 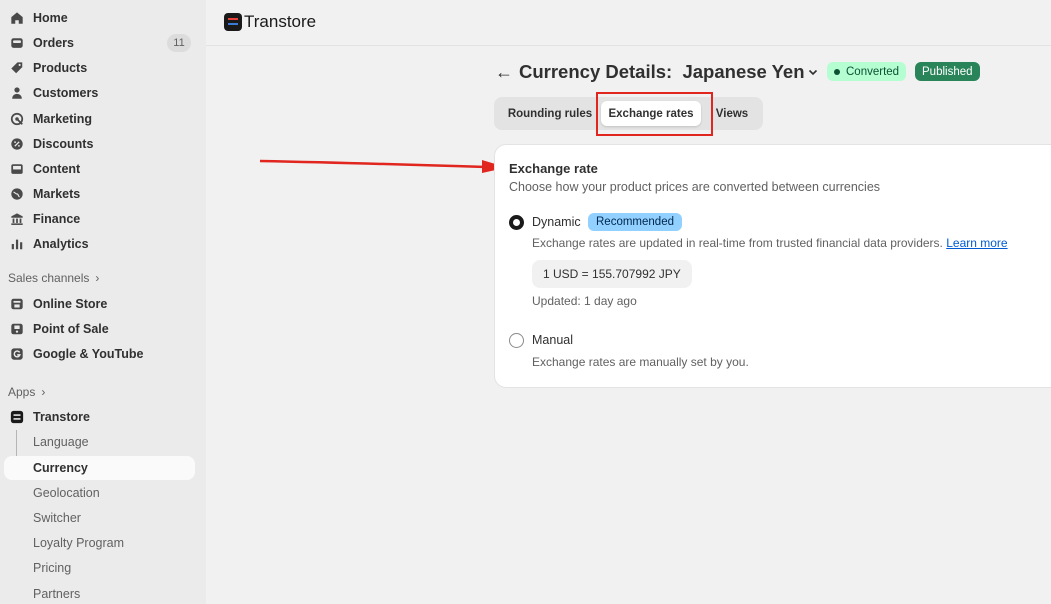 What do you see at coordinates (17, 68) in the screenshot?
I see `tag-icon` at bounding box center [17, 68].